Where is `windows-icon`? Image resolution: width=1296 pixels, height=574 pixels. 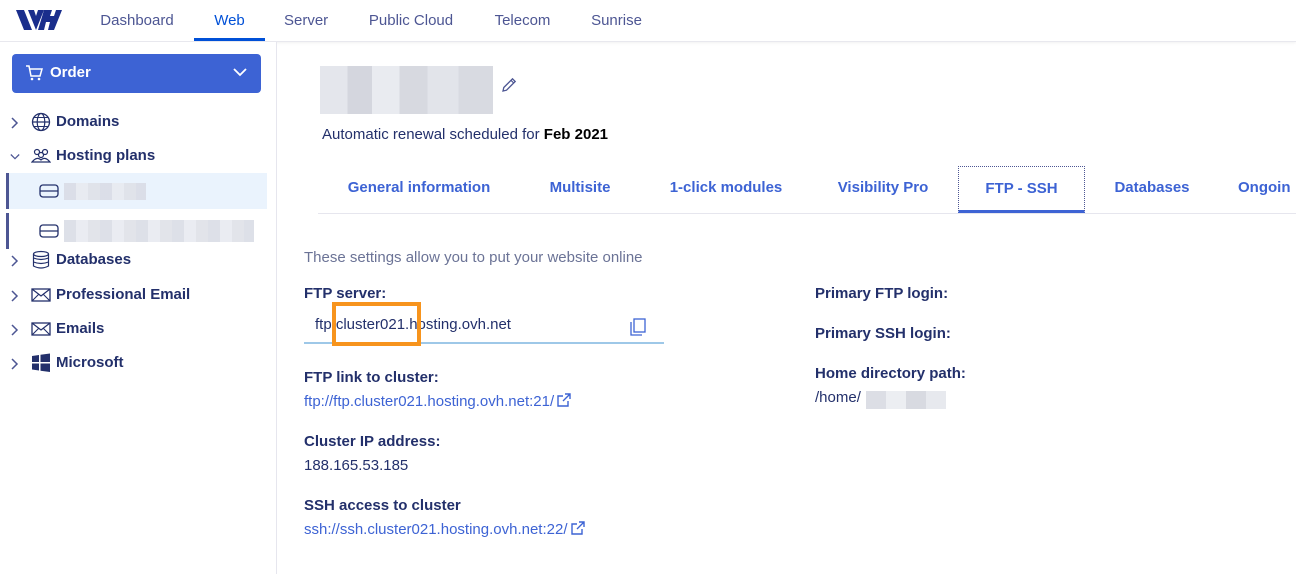 windows-icon is located at coordinates (41, 362).